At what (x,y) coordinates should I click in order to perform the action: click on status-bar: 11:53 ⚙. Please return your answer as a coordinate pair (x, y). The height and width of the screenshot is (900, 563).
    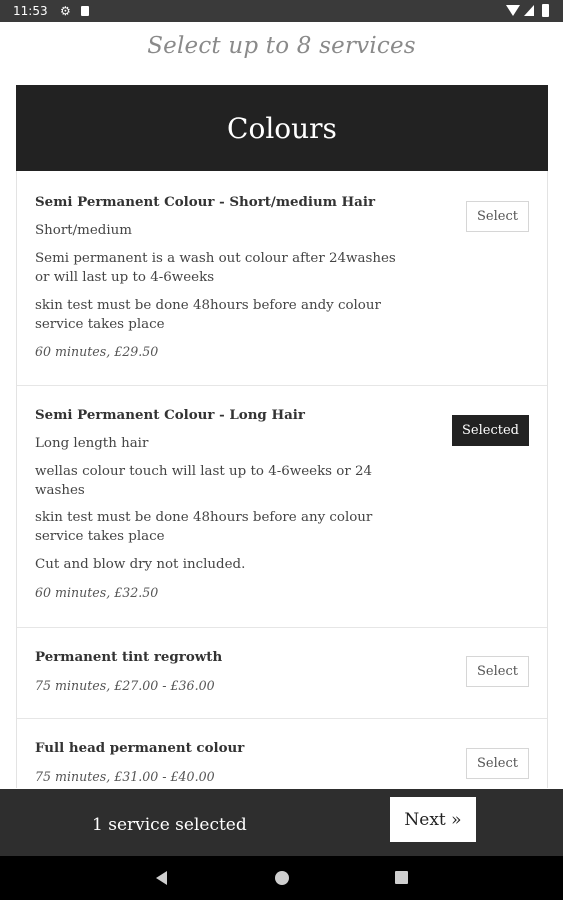
    Looking at the image, I should click on (281, 11).